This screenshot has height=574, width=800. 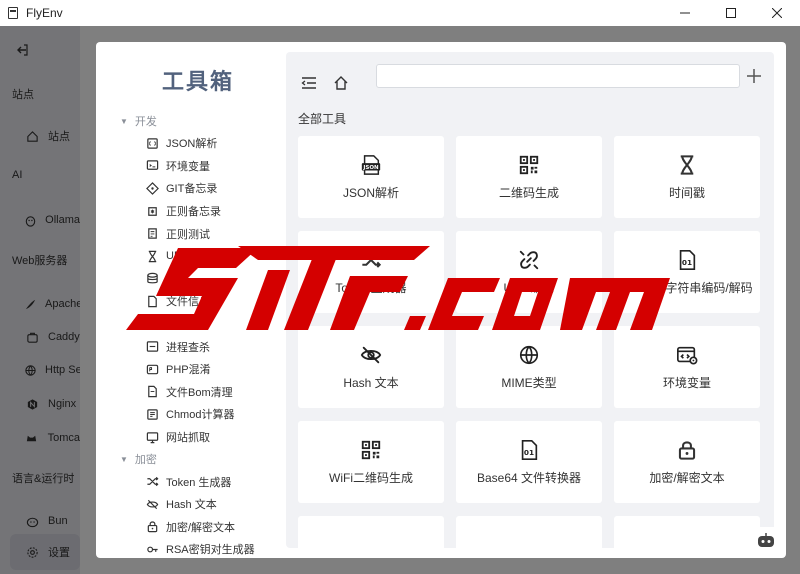 What do you see at coordinates (191, 143) in the screenshot?
I see `tree-item: JSON解析` at bounding box center [191, 143].